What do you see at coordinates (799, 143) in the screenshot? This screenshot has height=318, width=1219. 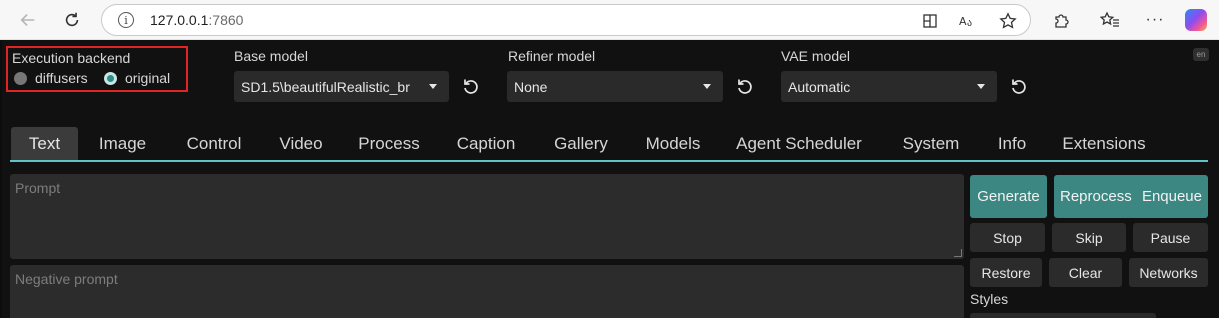 I see `tab-agent-scheduler: Agent Scheduler` at bounding box center [799, 143].